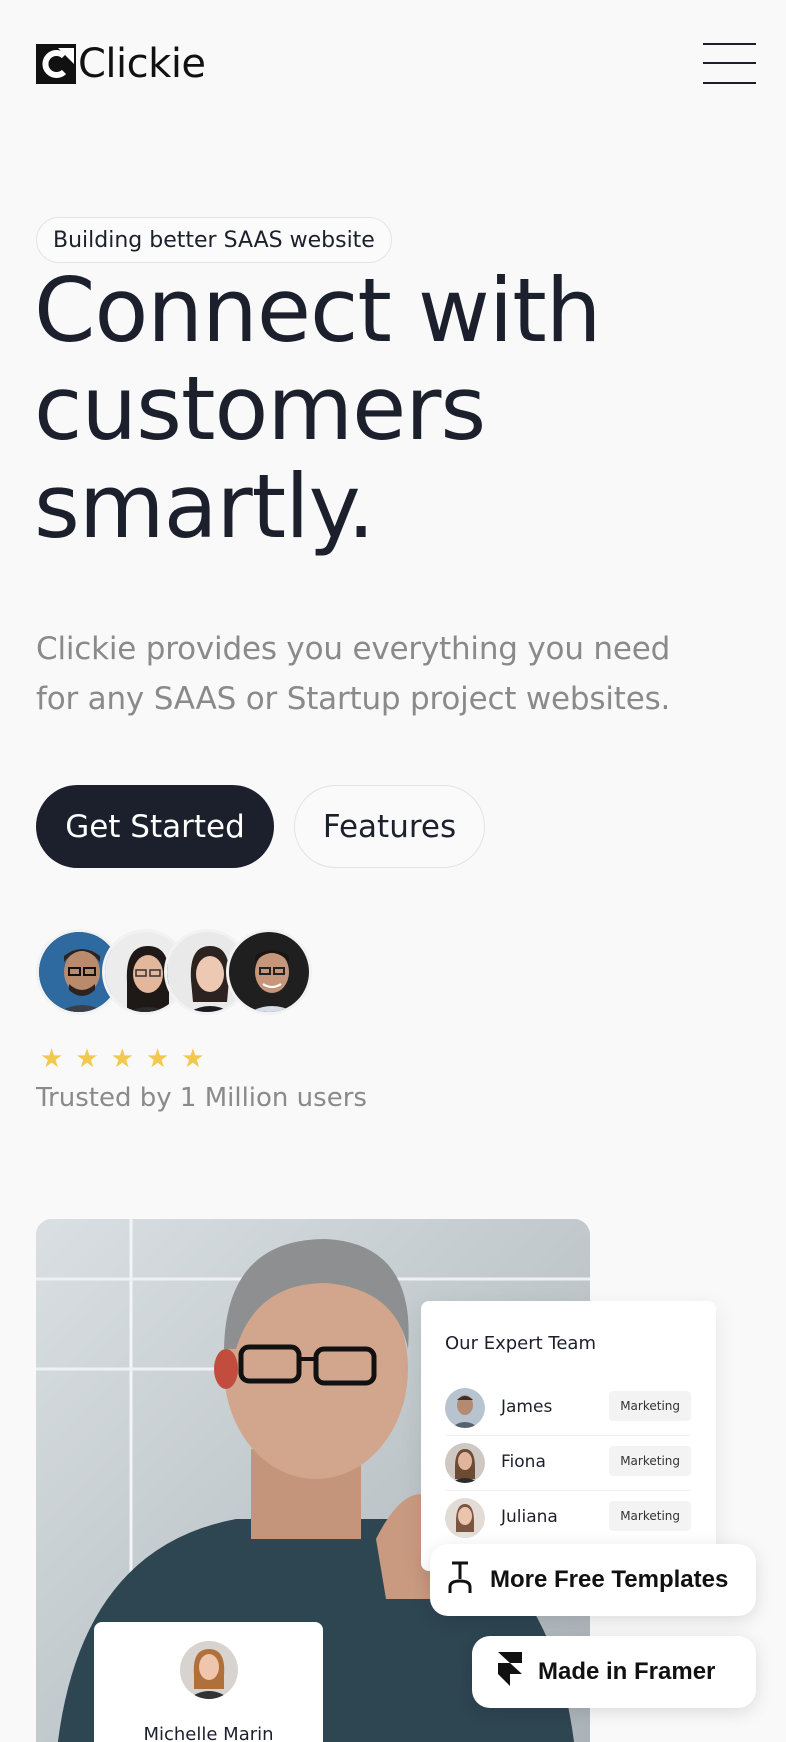  What do you see at coordinates (729, 63) in the screenshot?
I see `hamburger-menu-icon` at bounding box center [729, 63].